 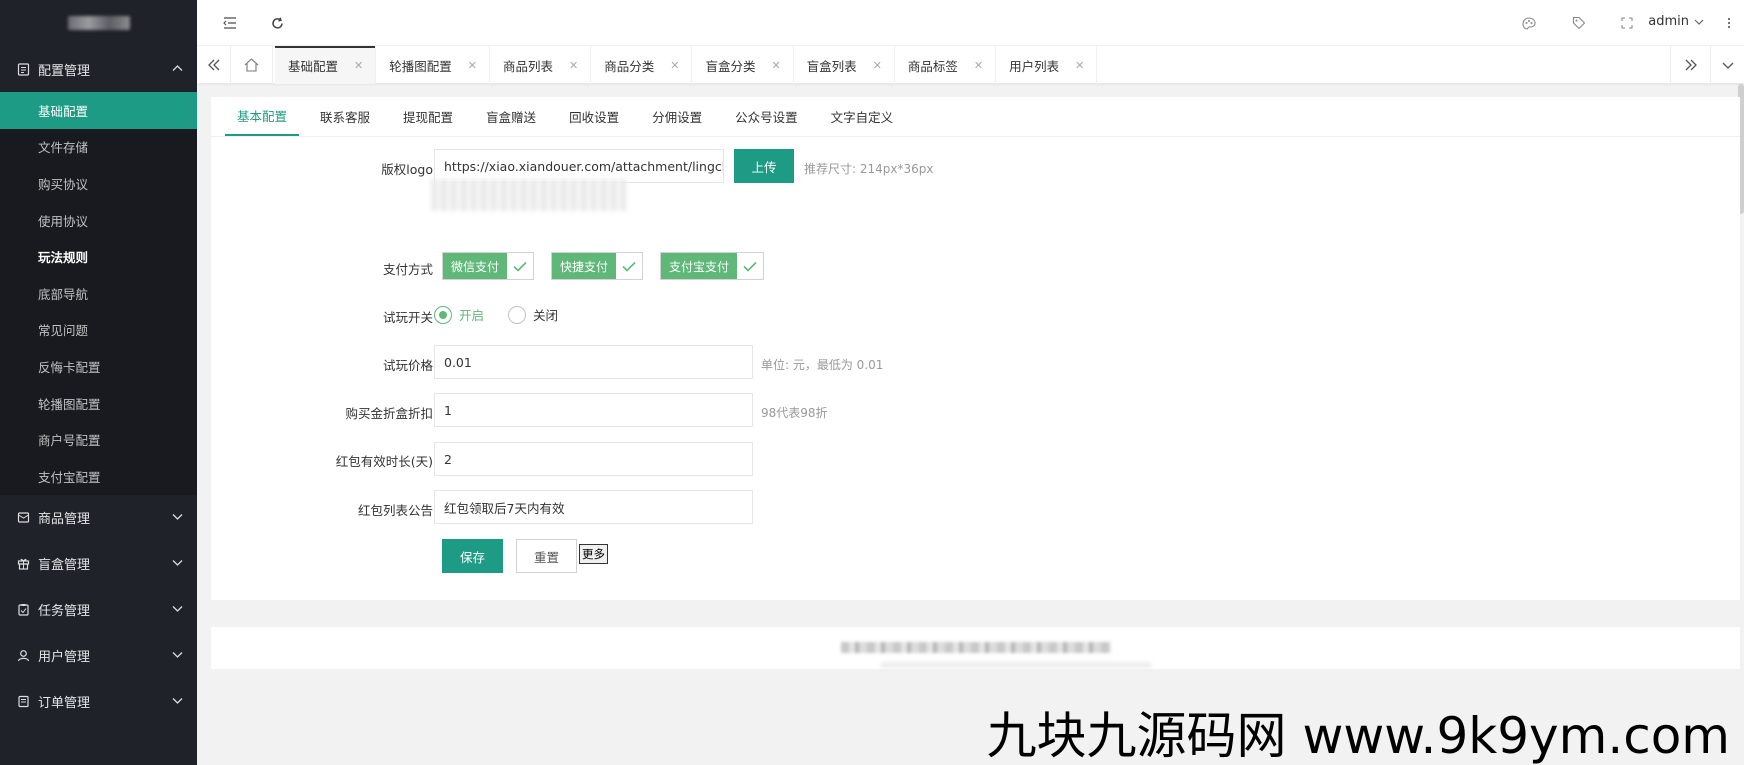 I want to click on tab-label: 盲盒列表, so click(x=831, y=66).